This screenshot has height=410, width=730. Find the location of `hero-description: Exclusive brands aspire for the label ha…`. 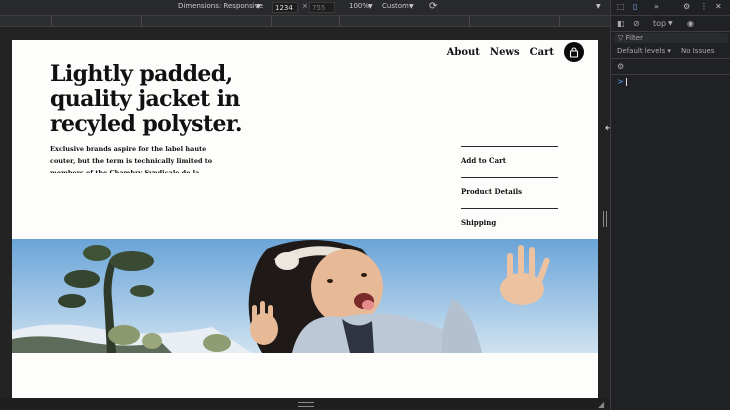

hero-description: Exclusive brands aspire for the label ha… is located at coordinates (131, 159).